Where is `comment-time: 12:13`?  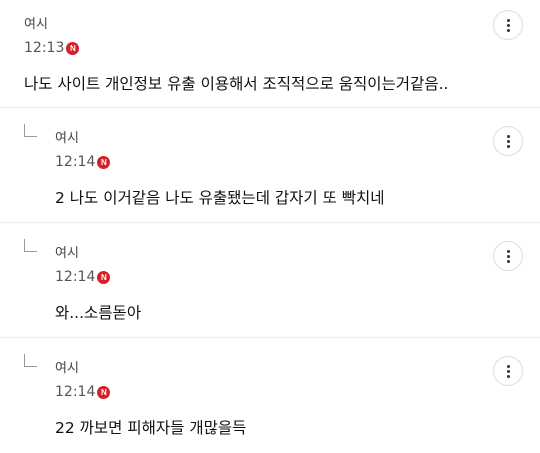
comment-time: 12:13 is located at coordinates (44, 48).